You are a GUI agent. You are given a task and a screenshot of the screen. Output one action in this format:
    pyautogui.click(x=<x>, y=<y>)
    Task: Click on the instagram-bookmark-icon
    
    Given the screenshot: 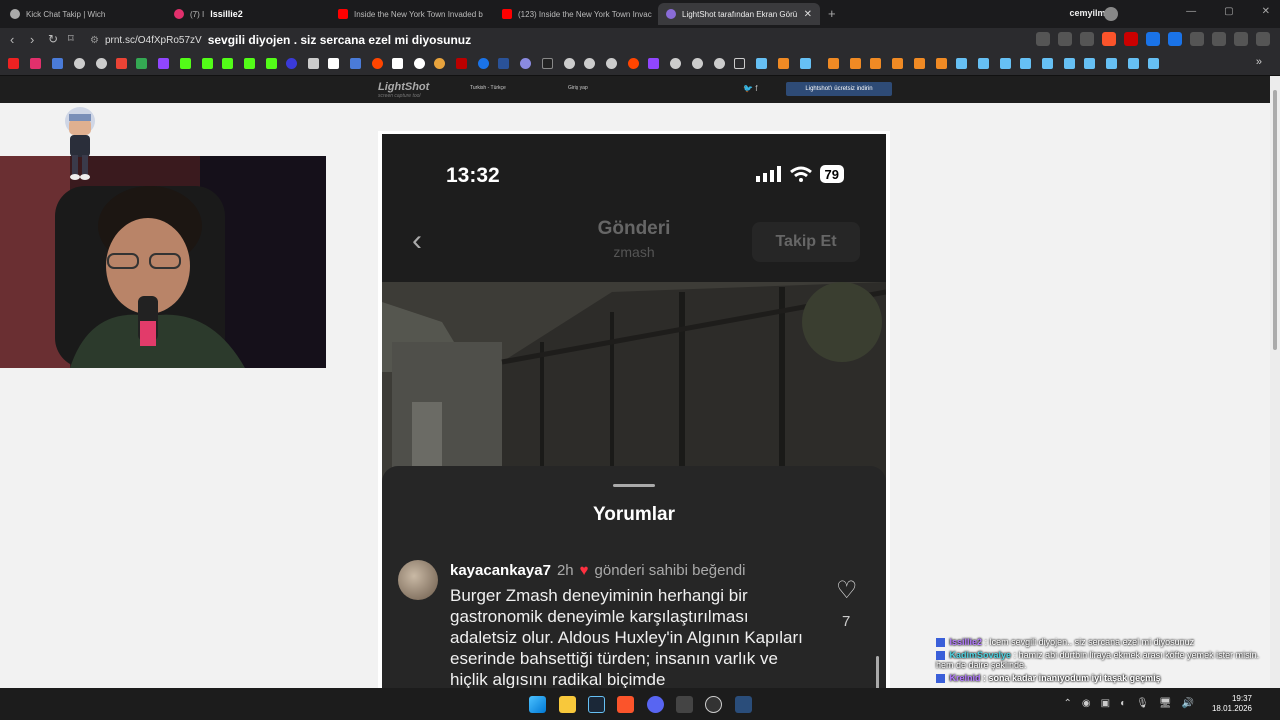 What is the action you would take?
    pyautogui.click(x=35, y=63)
    